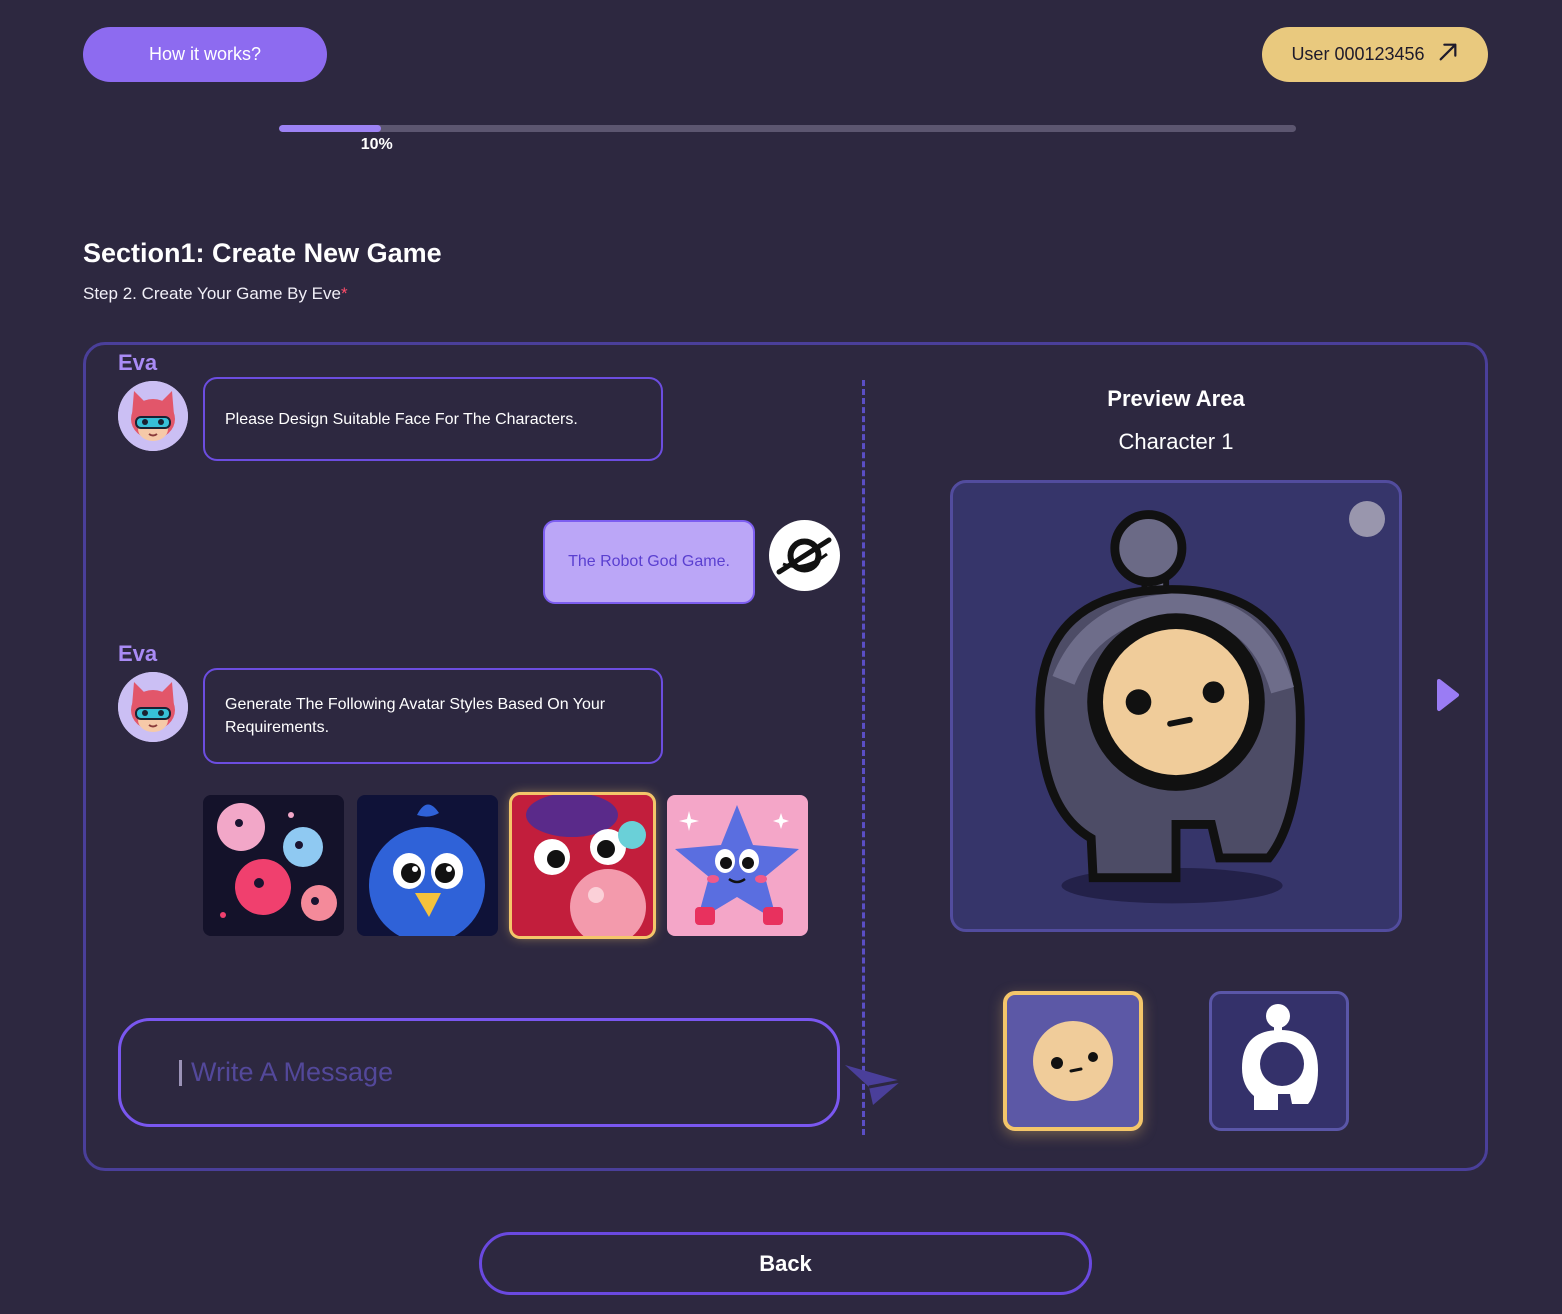 The image size is (1562, 1314). I want to click on step-label: Step 2. Create Your Game By Eve*, so click(215, 294).